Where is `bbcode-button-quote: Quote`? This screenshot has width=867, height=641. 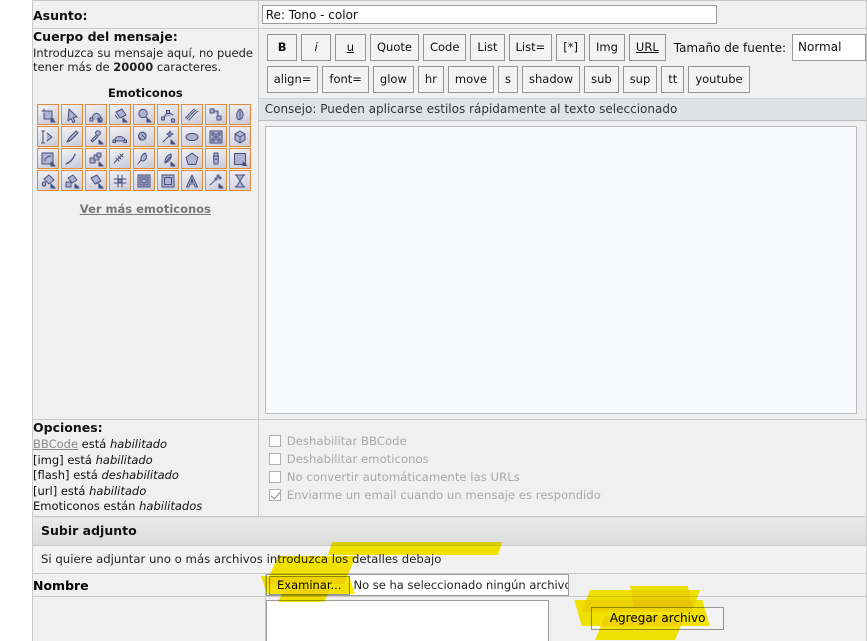 bbcode-button-quote: Quote is located at coordinates (394, 47).